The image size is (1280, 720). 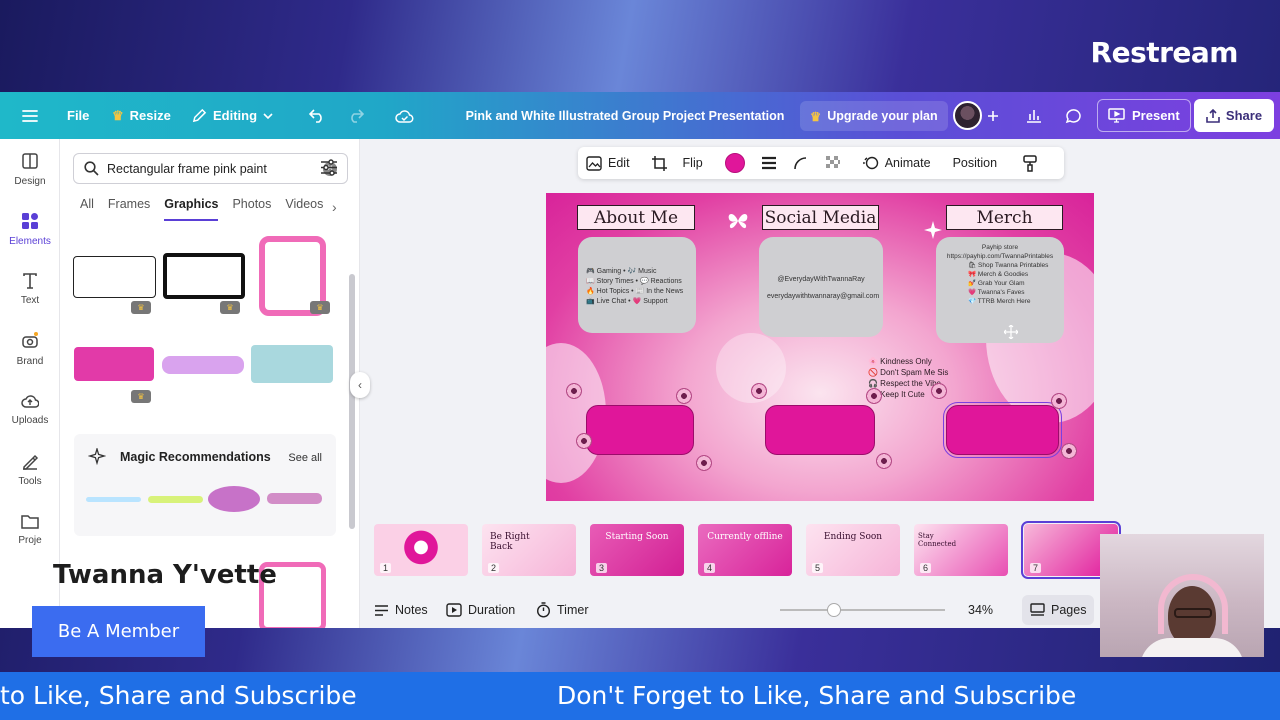 What do you see at coordinates (820, 217) in the screenshot?
I see `slide-title-social: Social Media` at bounding box center [820, 217].